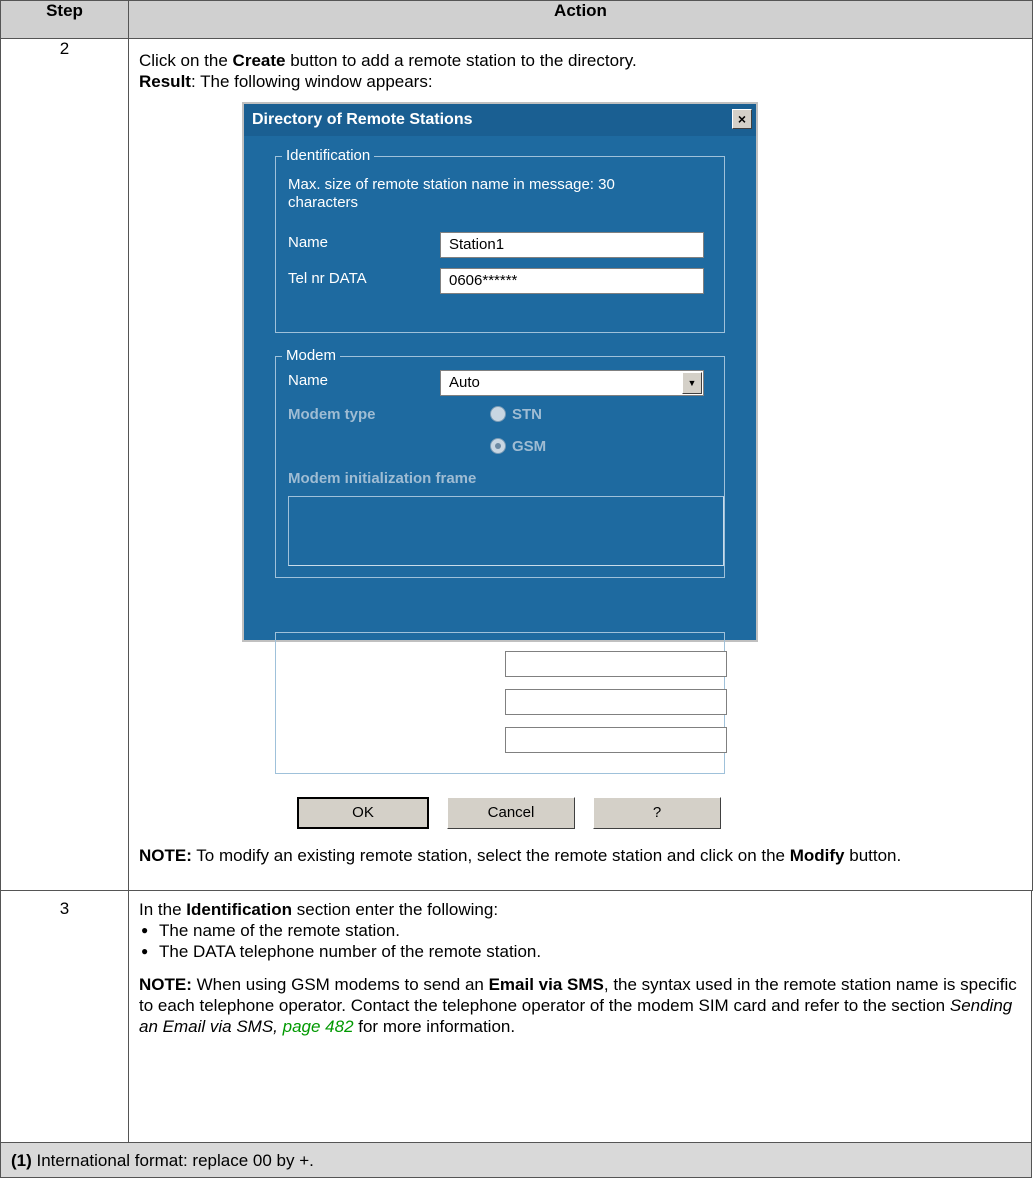  What do you see at coordinates (498, 446) in the screenshot?
I see `radio-gsm` at bounding box center [498, 446].